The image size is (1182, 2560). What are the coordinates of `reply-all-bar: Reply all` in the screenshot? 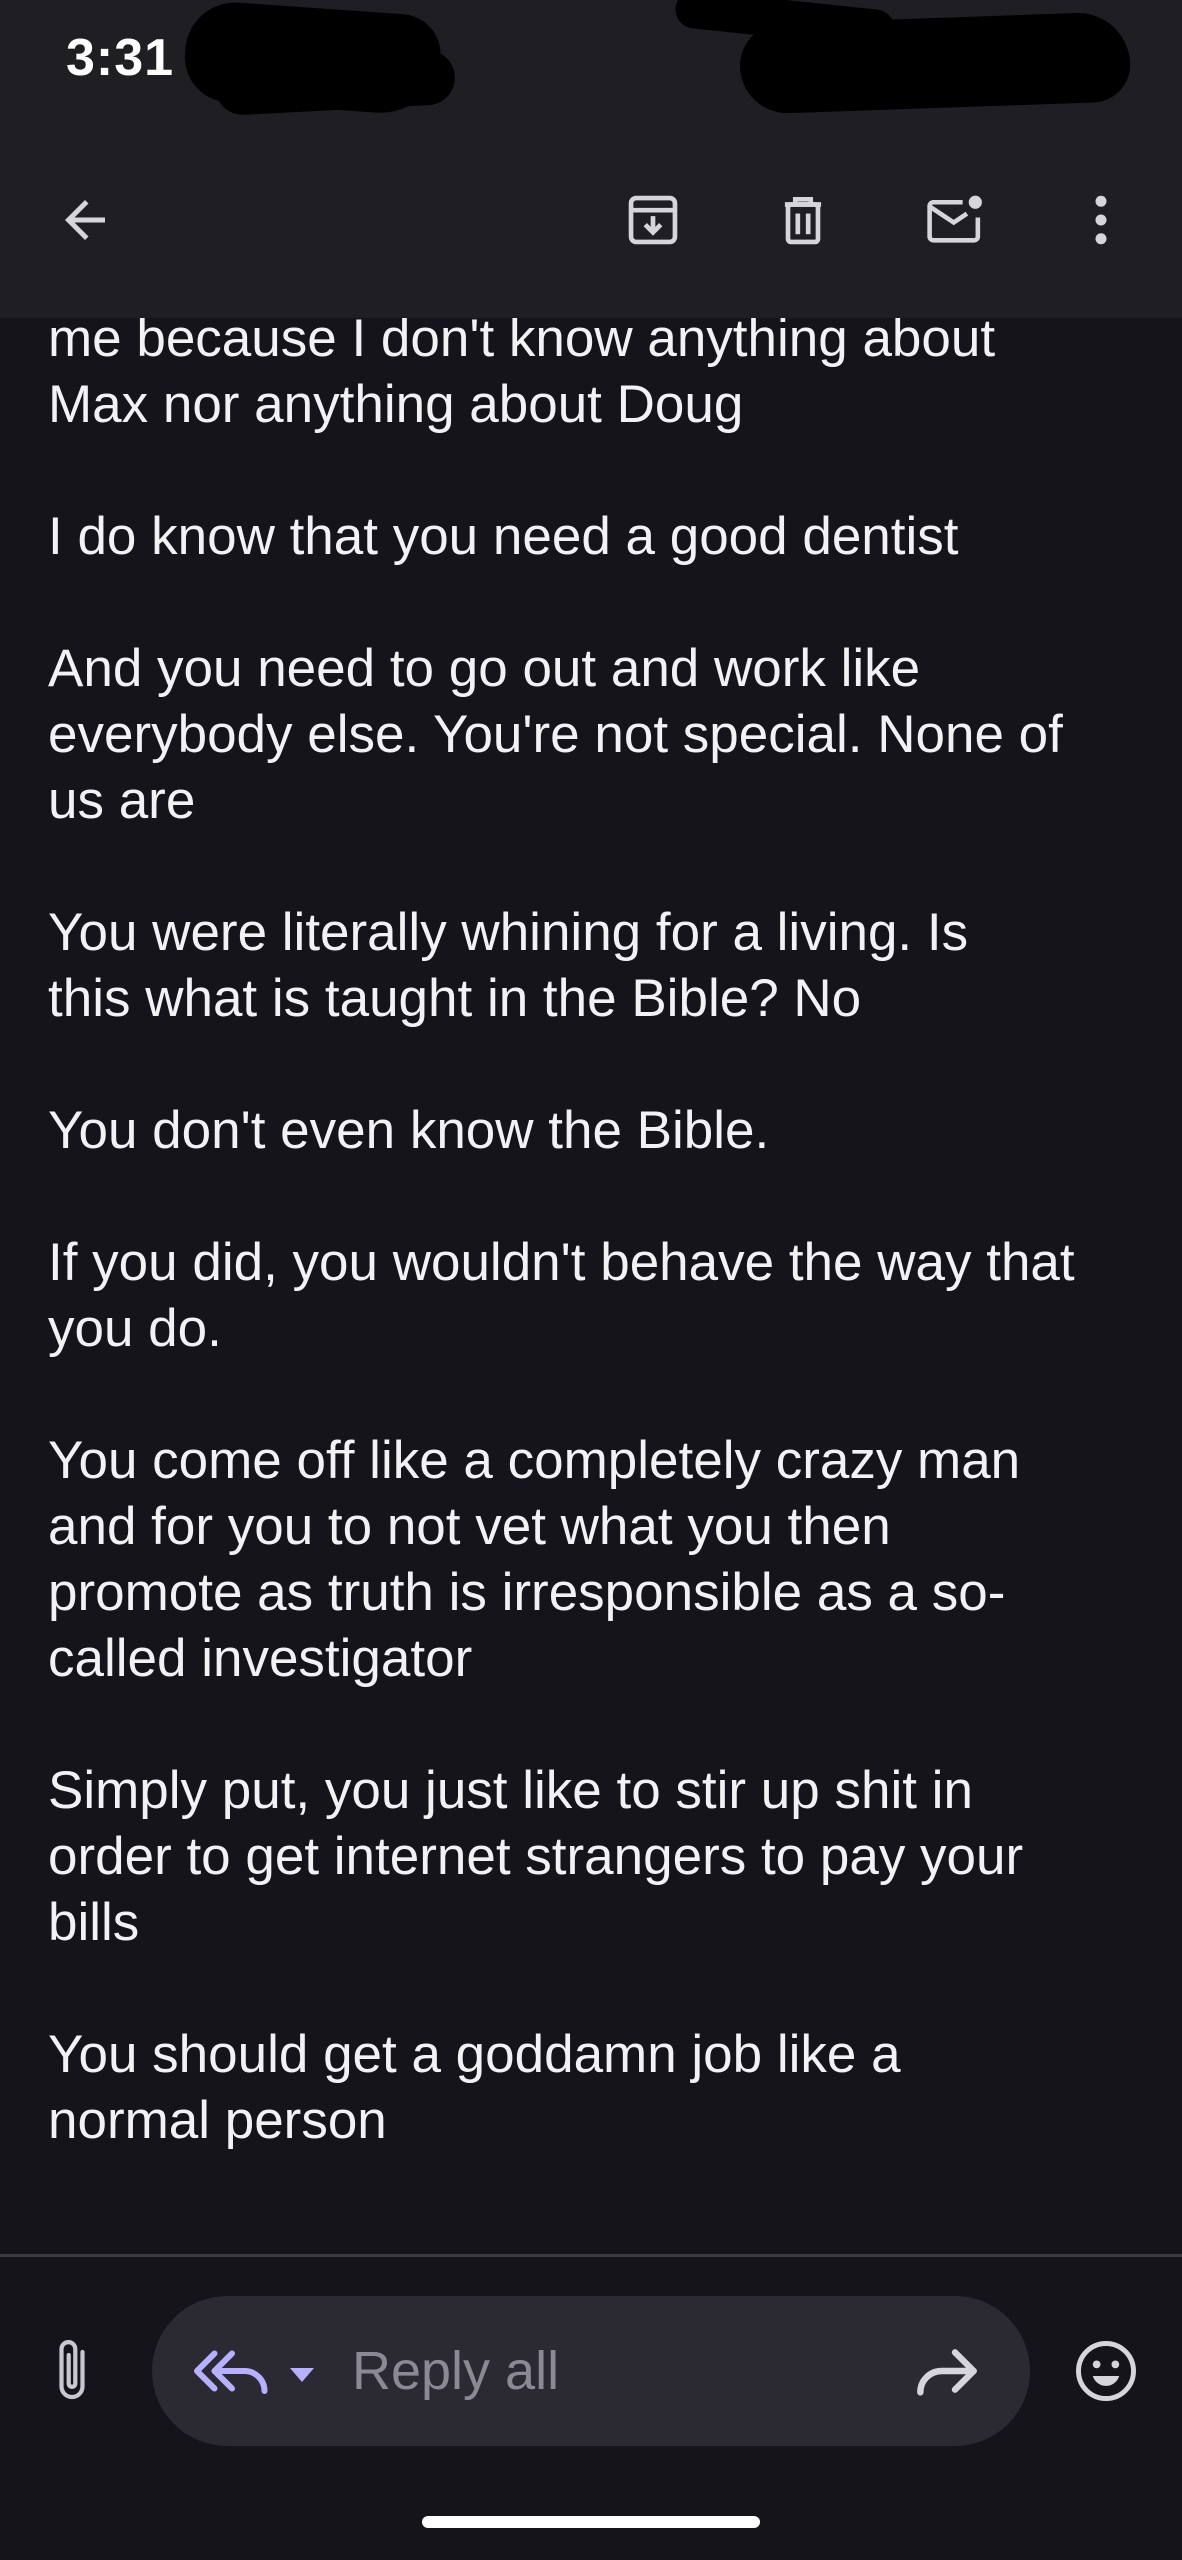 It's located at (591, 2371).